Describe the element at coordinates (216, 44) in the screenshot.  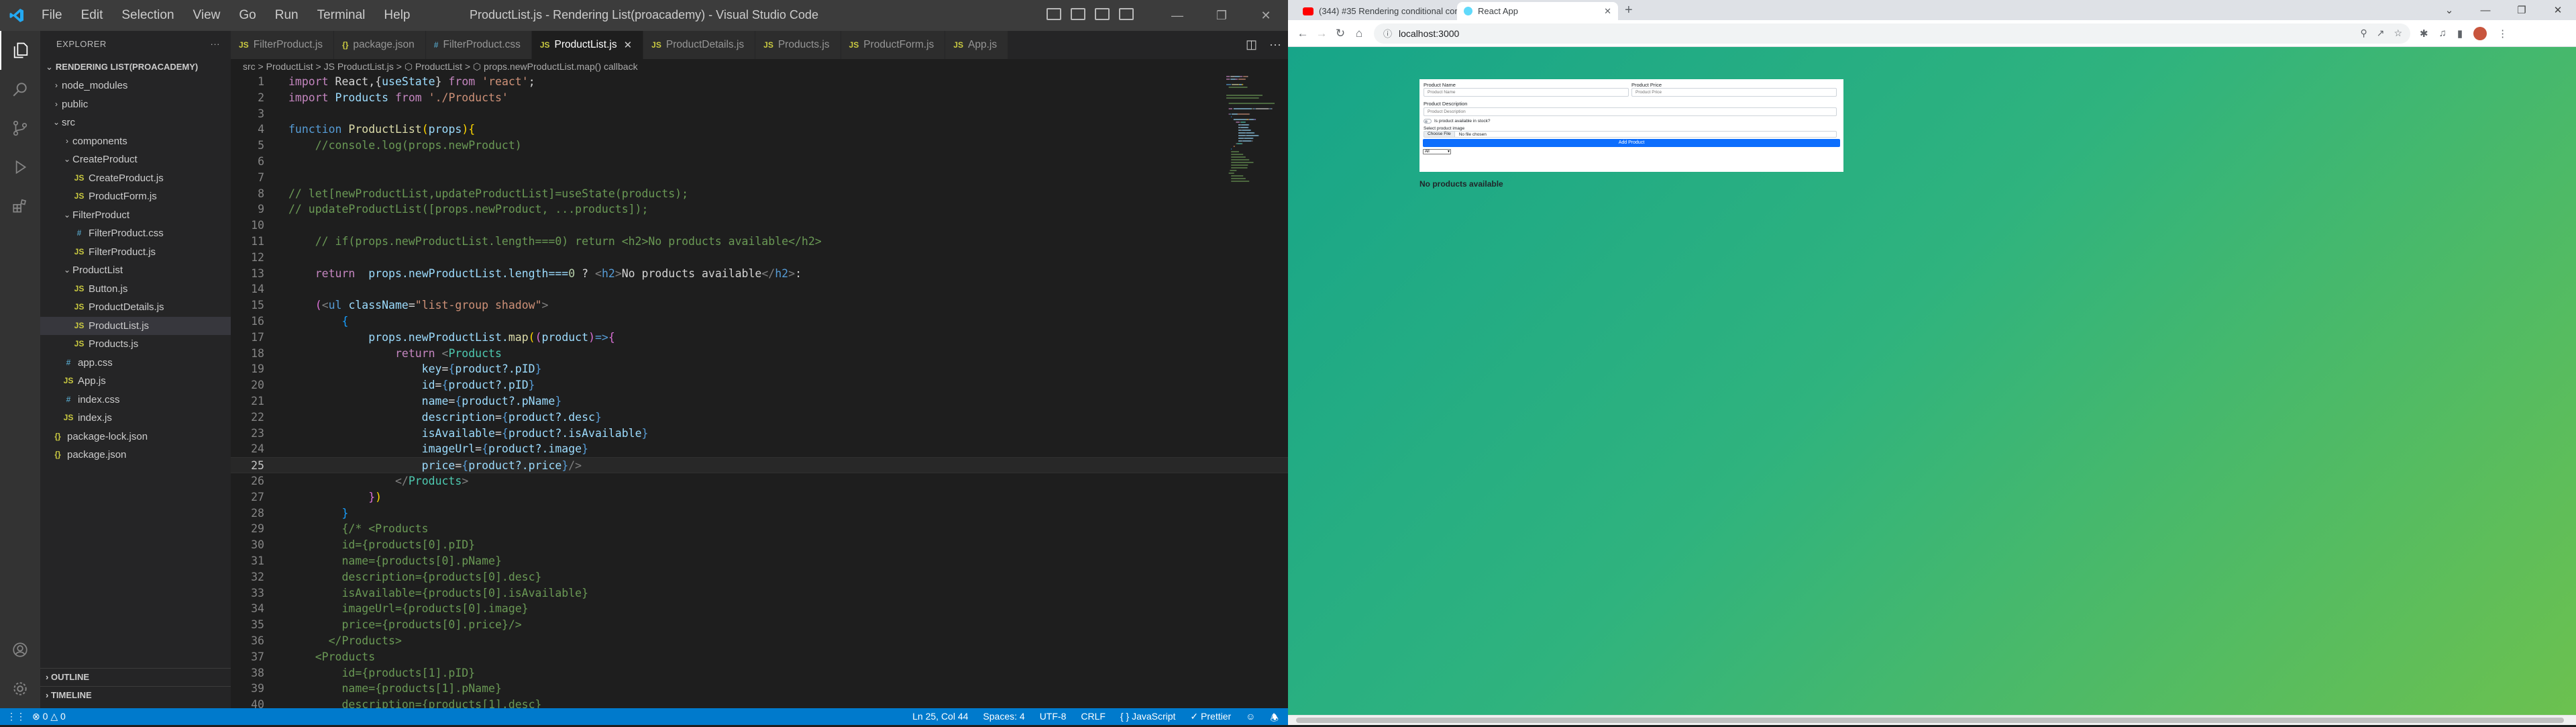
I see `more-actions-icon: ···` at that location.